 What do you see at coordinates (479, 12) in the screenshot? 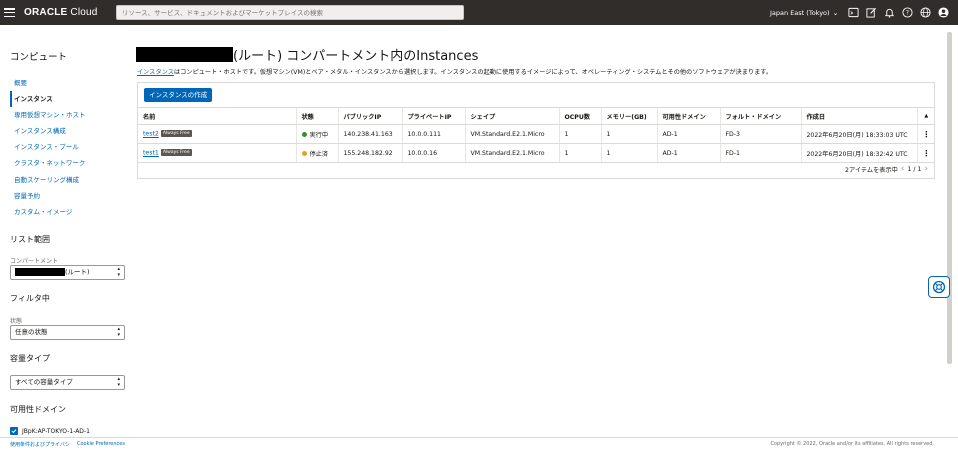
I see `top-bar: ORACLE Cloud Japan East (Tokyo) ⌄ ?` at bounding box center [479, 12].